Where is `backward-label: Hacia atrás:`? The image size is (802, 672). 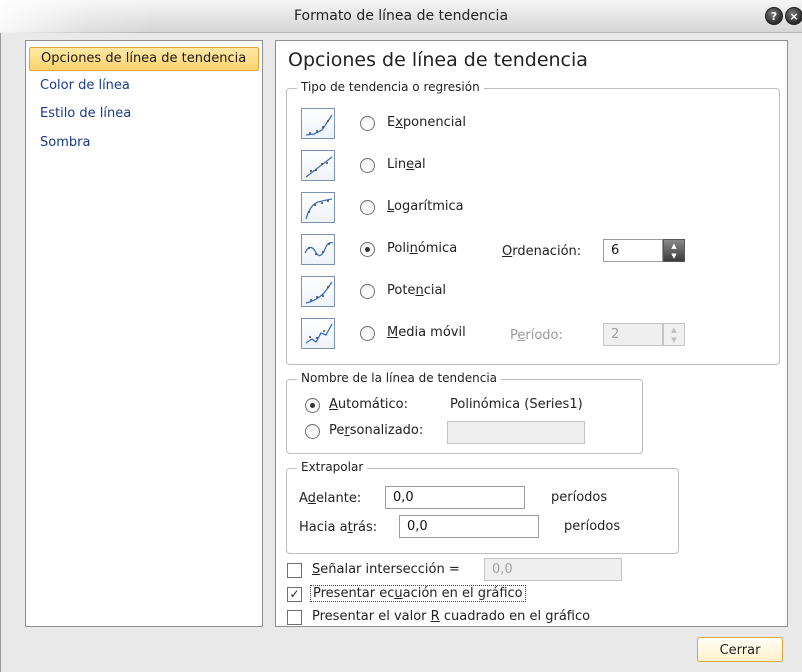
backward-label: Hacia atrás: is located at coordinates (338, 527).